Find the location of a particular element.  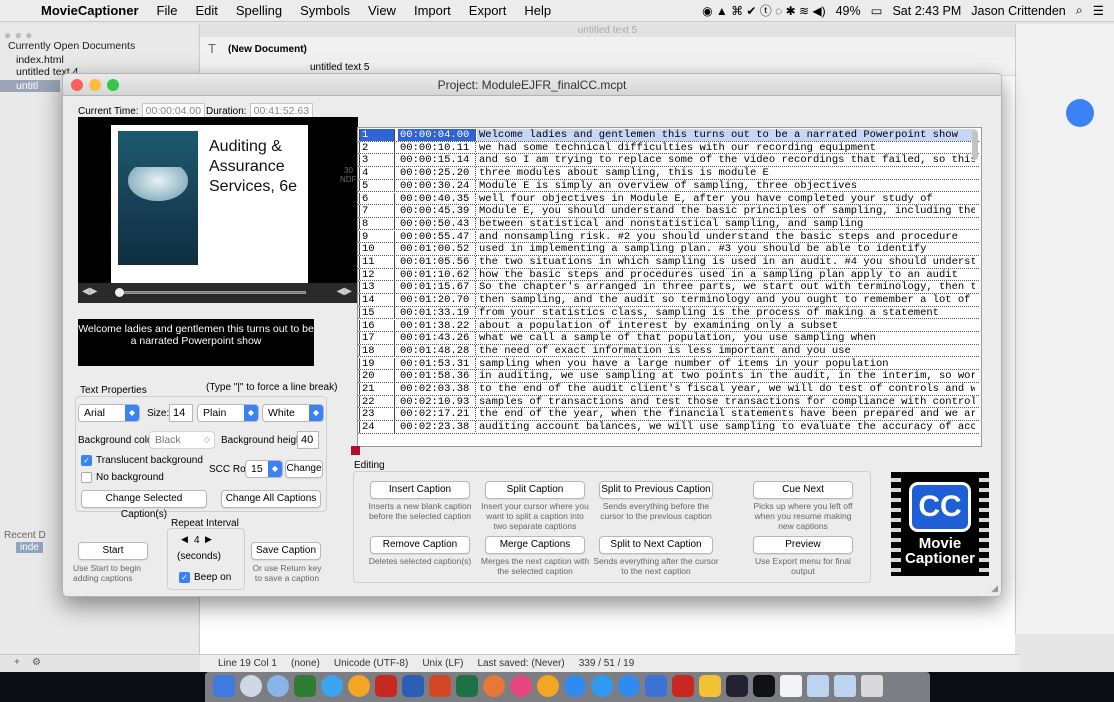

scroll-down-icon: ▼ is located at coordinates (345, 148).